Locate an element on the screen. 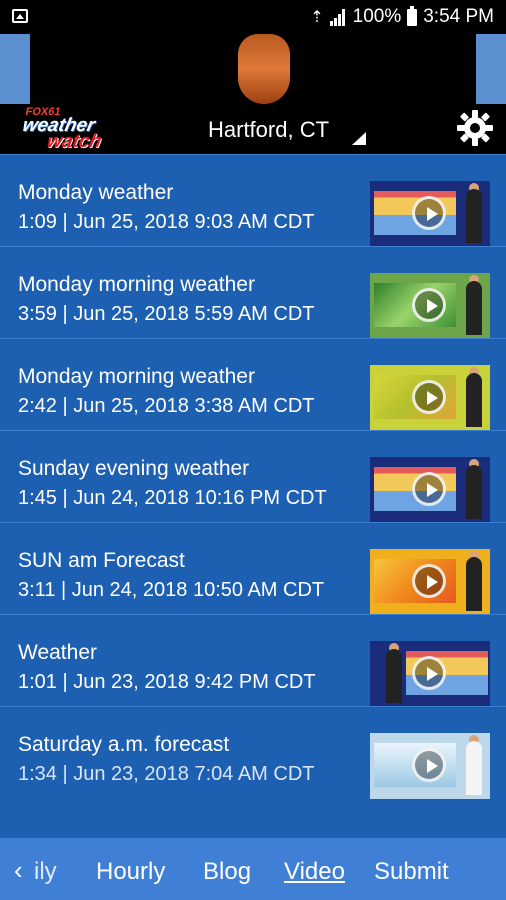 The height and width of the screenshot is (900, 506). scroll-left-chevron-icon: ‹ is located at coordinates (18, 870).